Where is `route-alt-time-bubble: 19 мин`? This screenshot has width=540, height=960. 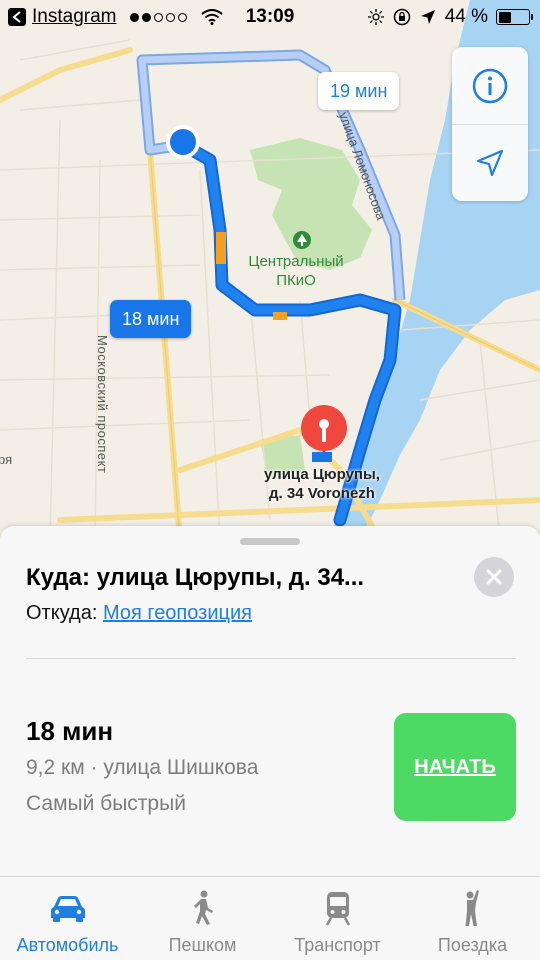
route-alt-time-bubble: 19 мин is located at coordinates (359, 91).